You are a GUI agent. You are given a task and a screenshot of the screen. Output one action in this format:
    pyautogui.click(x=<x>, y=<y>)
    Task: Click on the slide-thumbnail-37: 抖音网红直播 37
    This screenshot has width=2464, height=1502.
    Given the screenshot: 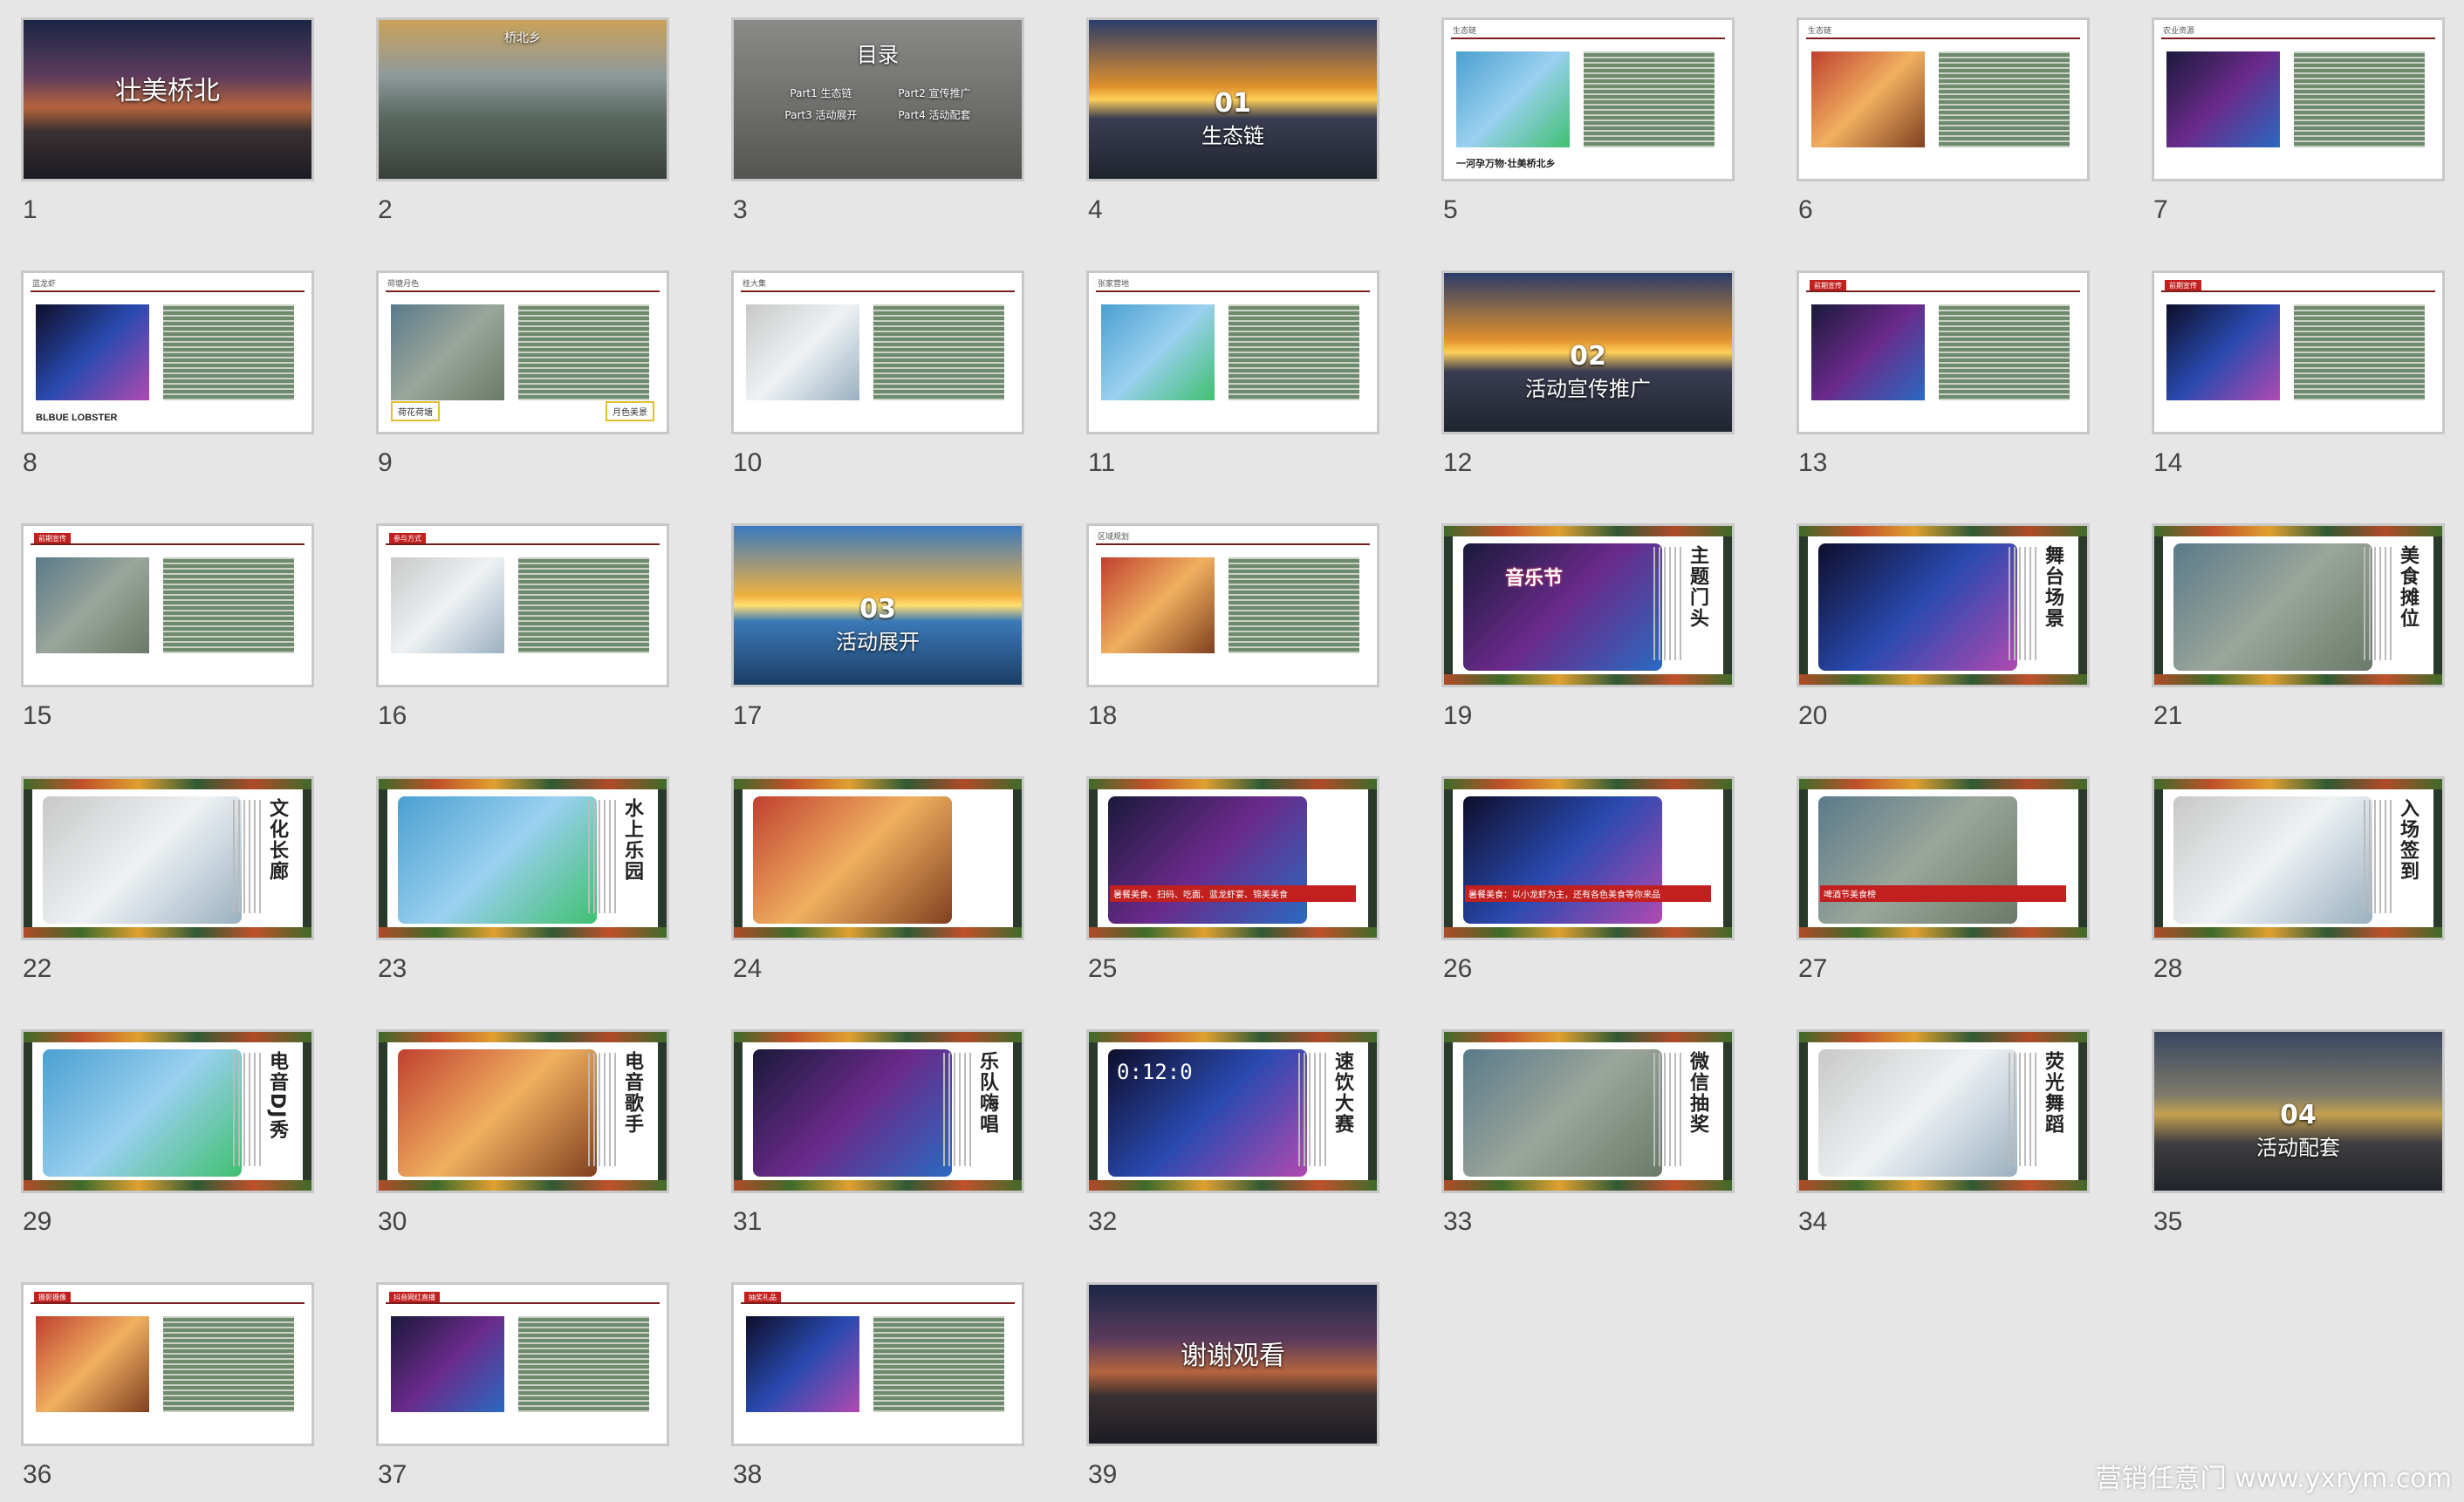 What is the action you would take?
    pyautogui.click(x=514, y=1379)
    